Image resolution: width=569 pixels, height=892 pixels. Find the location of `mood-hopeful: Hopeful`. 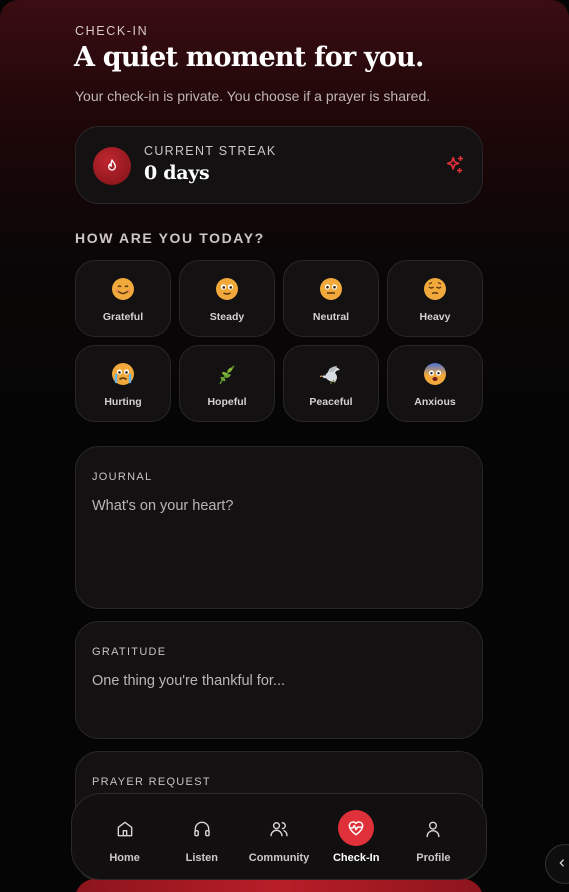

mood-hopeful: Hopeful is located at coordinates (227, 383).